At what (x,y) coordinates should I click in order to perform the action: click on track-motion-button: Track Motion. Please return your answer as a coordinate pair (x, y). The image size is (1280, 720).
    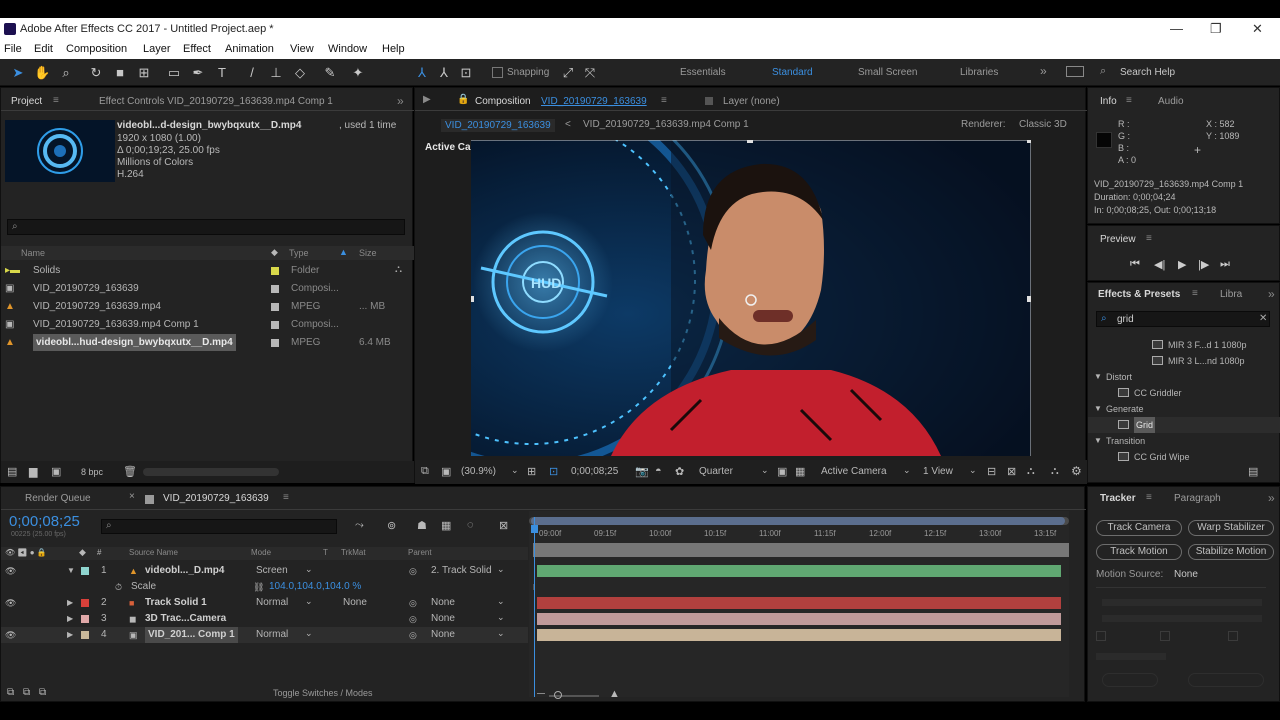
    Looking at the image, I should click on (1139, 552).